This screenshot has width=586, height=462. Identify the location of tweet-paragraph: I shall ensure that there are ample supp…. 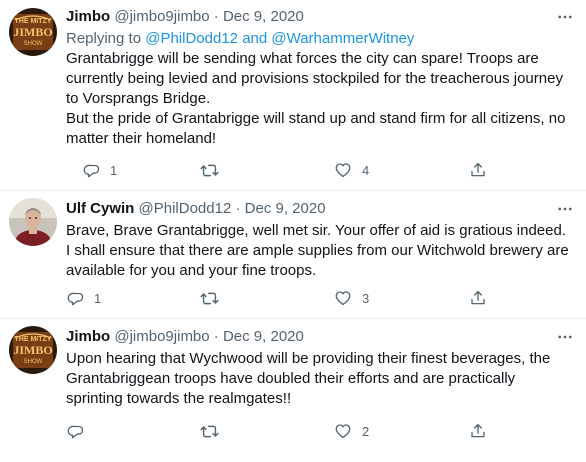
(317, 260).